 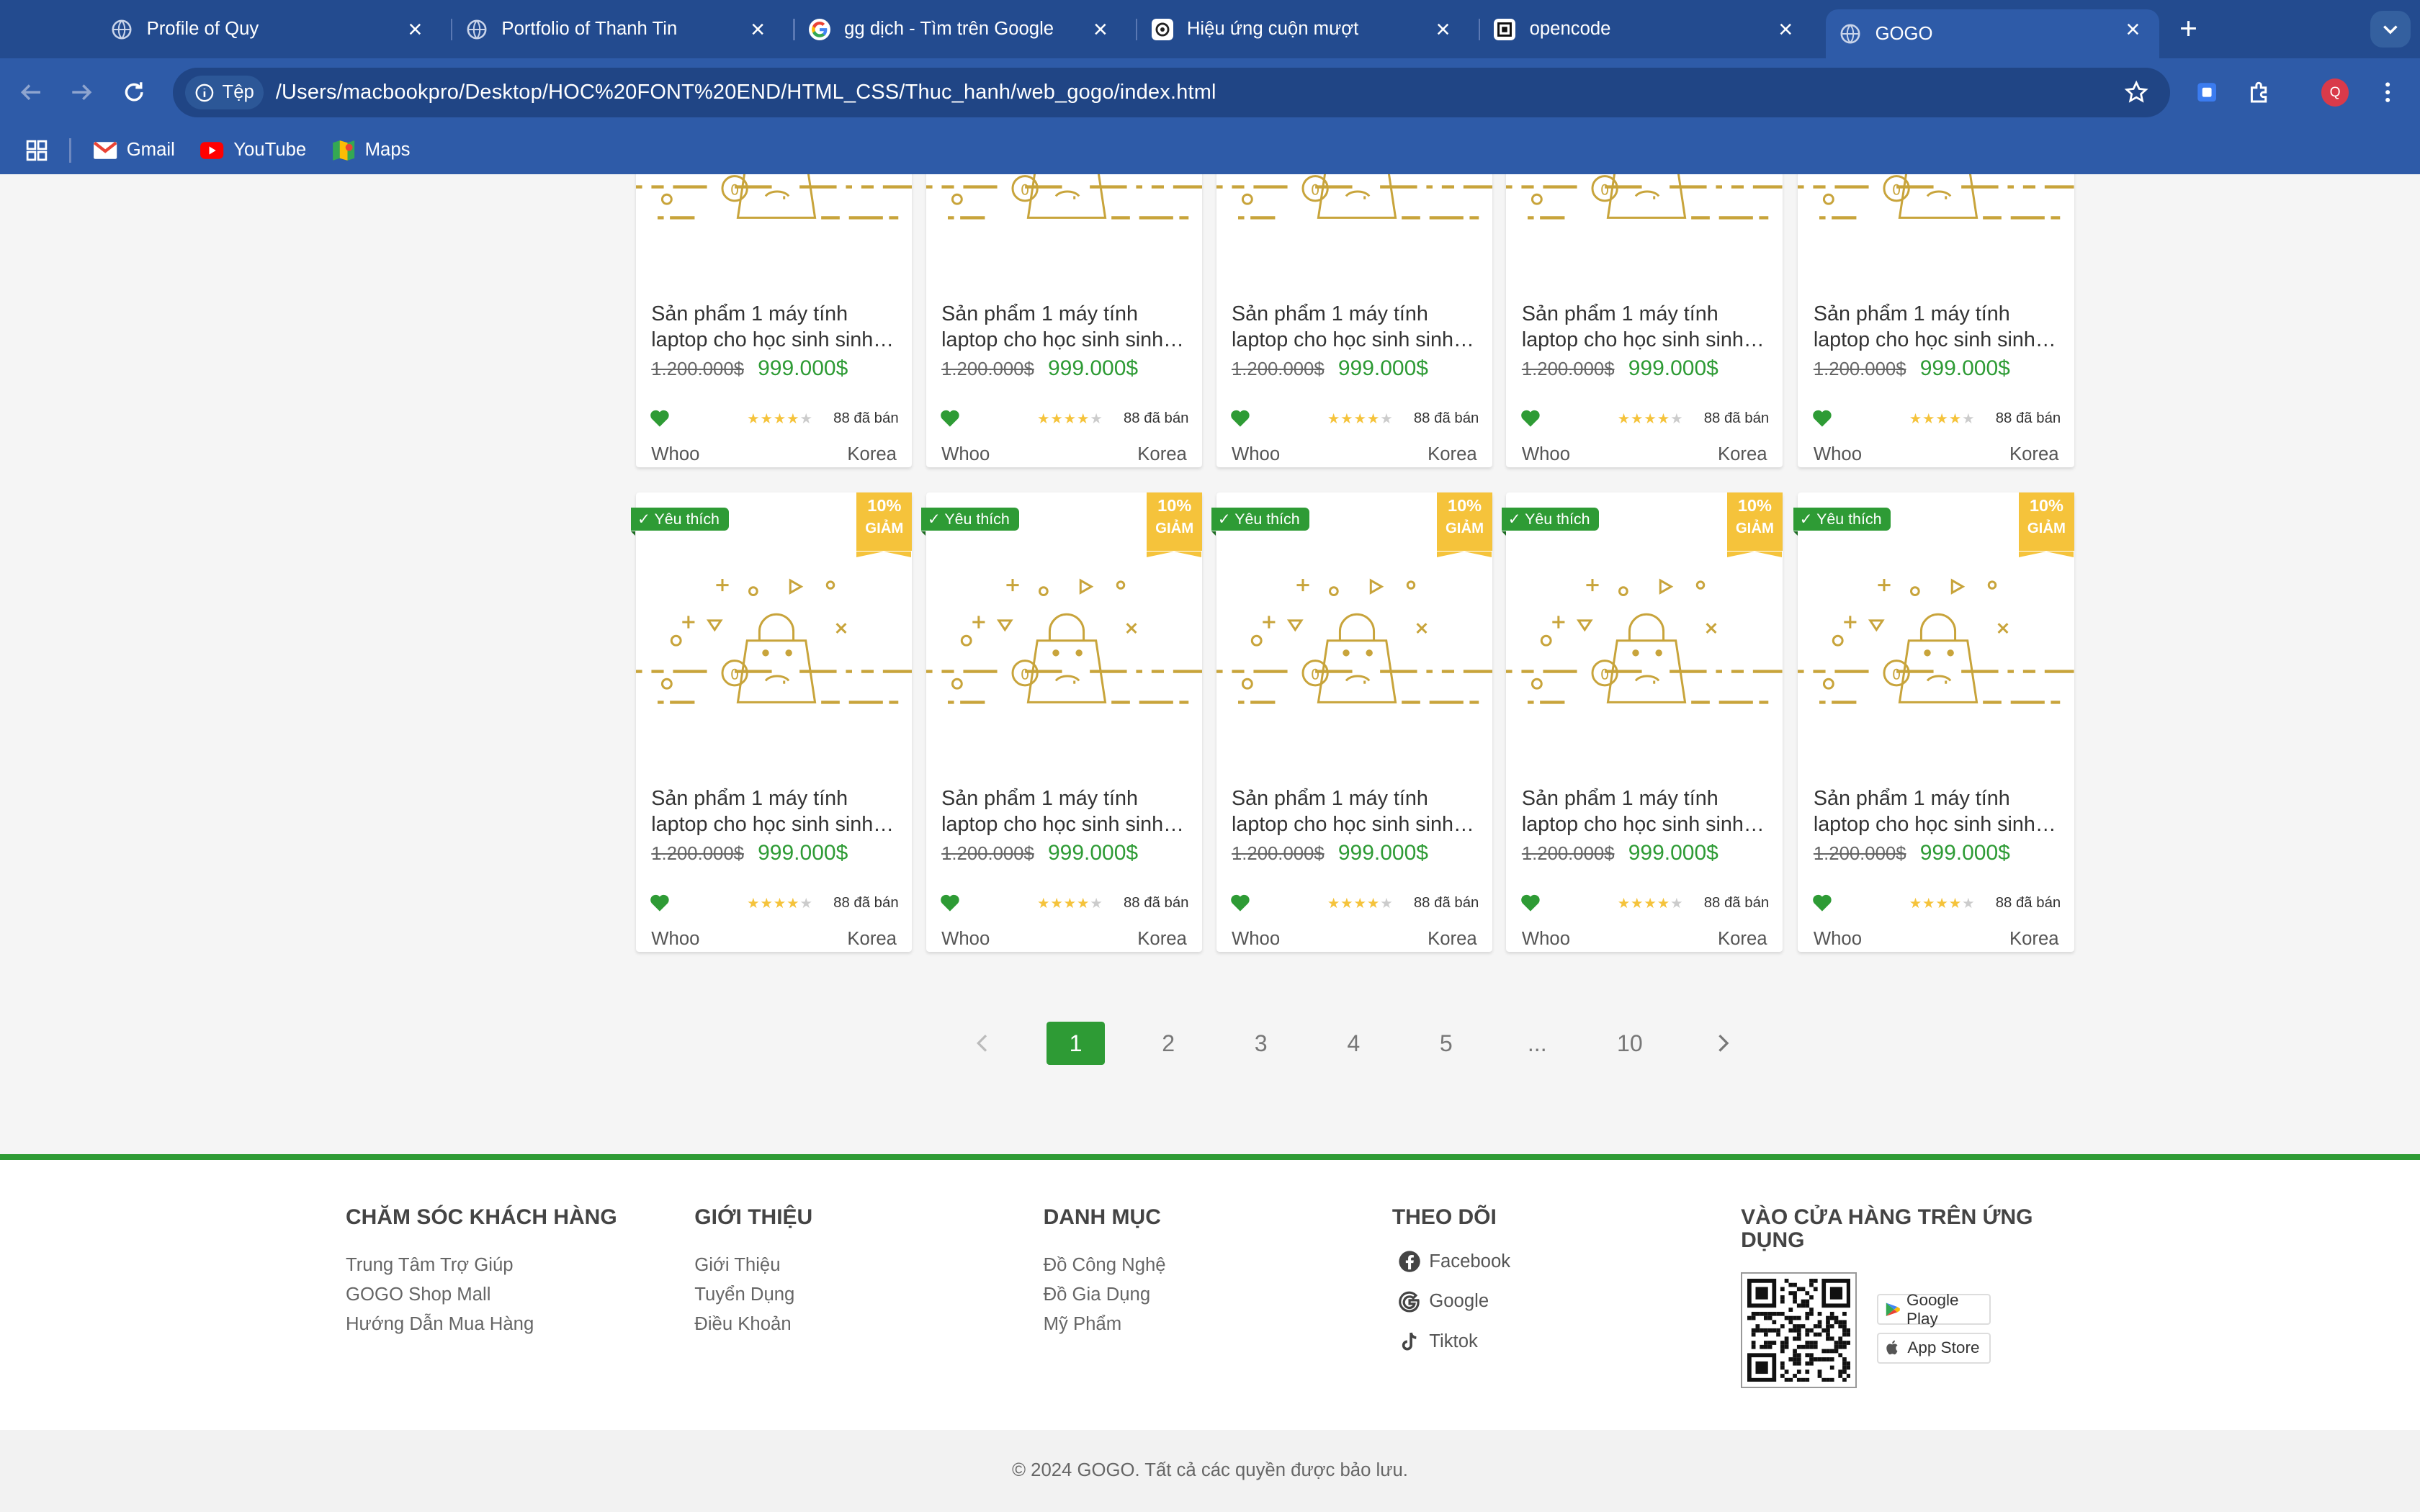 I want to click on discount-percent: 10%, so click(x=2046, y=505).